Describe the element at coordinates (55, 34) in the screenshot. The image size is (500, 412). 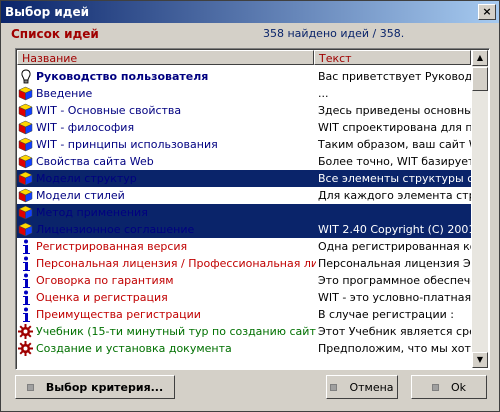
I see `list-title: Список идей` at that location.